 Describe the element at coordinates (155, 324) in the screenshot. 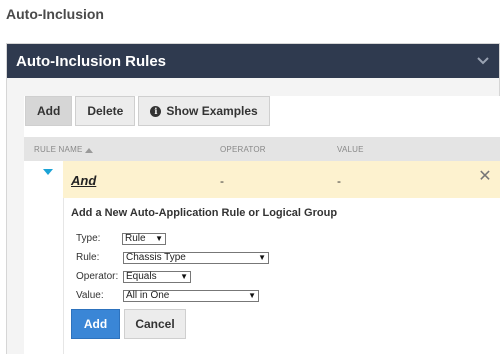

I see `cancel-button: Cancel` at that location.